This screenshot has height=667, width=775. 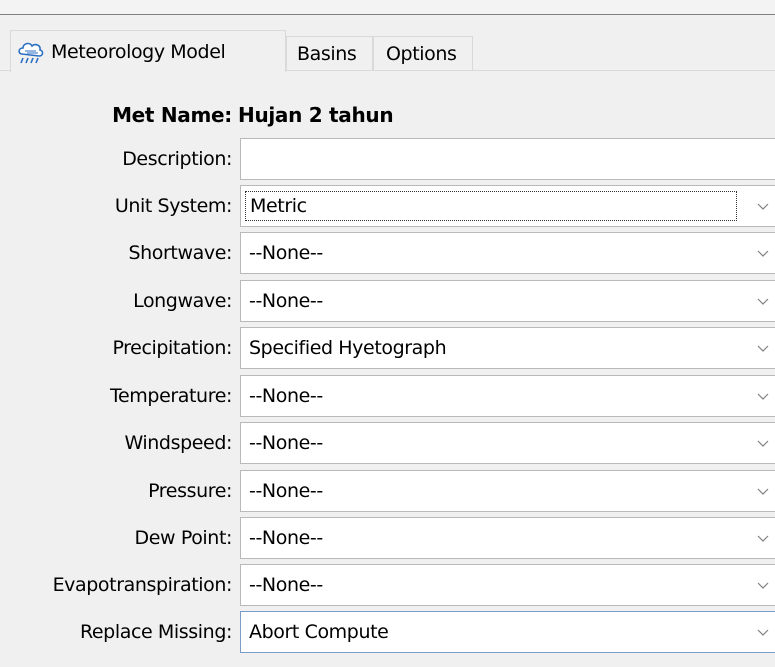 What do you see at coordinates (278, 206) in the screenshot?
I see `unit-system-value: Metric` at bounding box center [278, 206].